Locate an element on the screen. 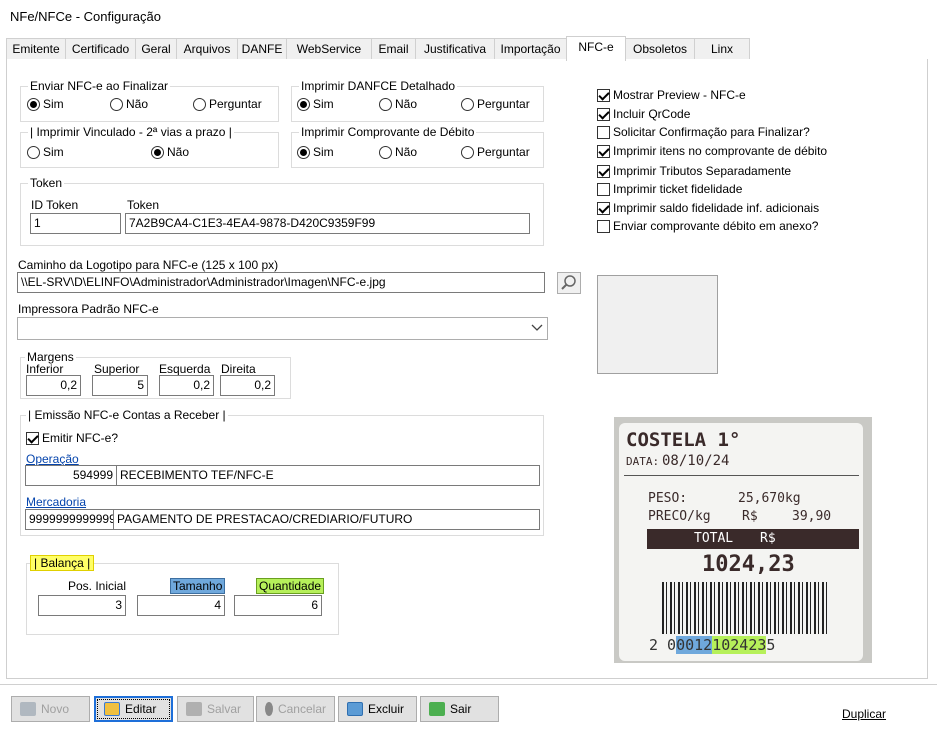 The image size is (937, 735). tab-emitente: Emitente is located at coordinates (36, 48).